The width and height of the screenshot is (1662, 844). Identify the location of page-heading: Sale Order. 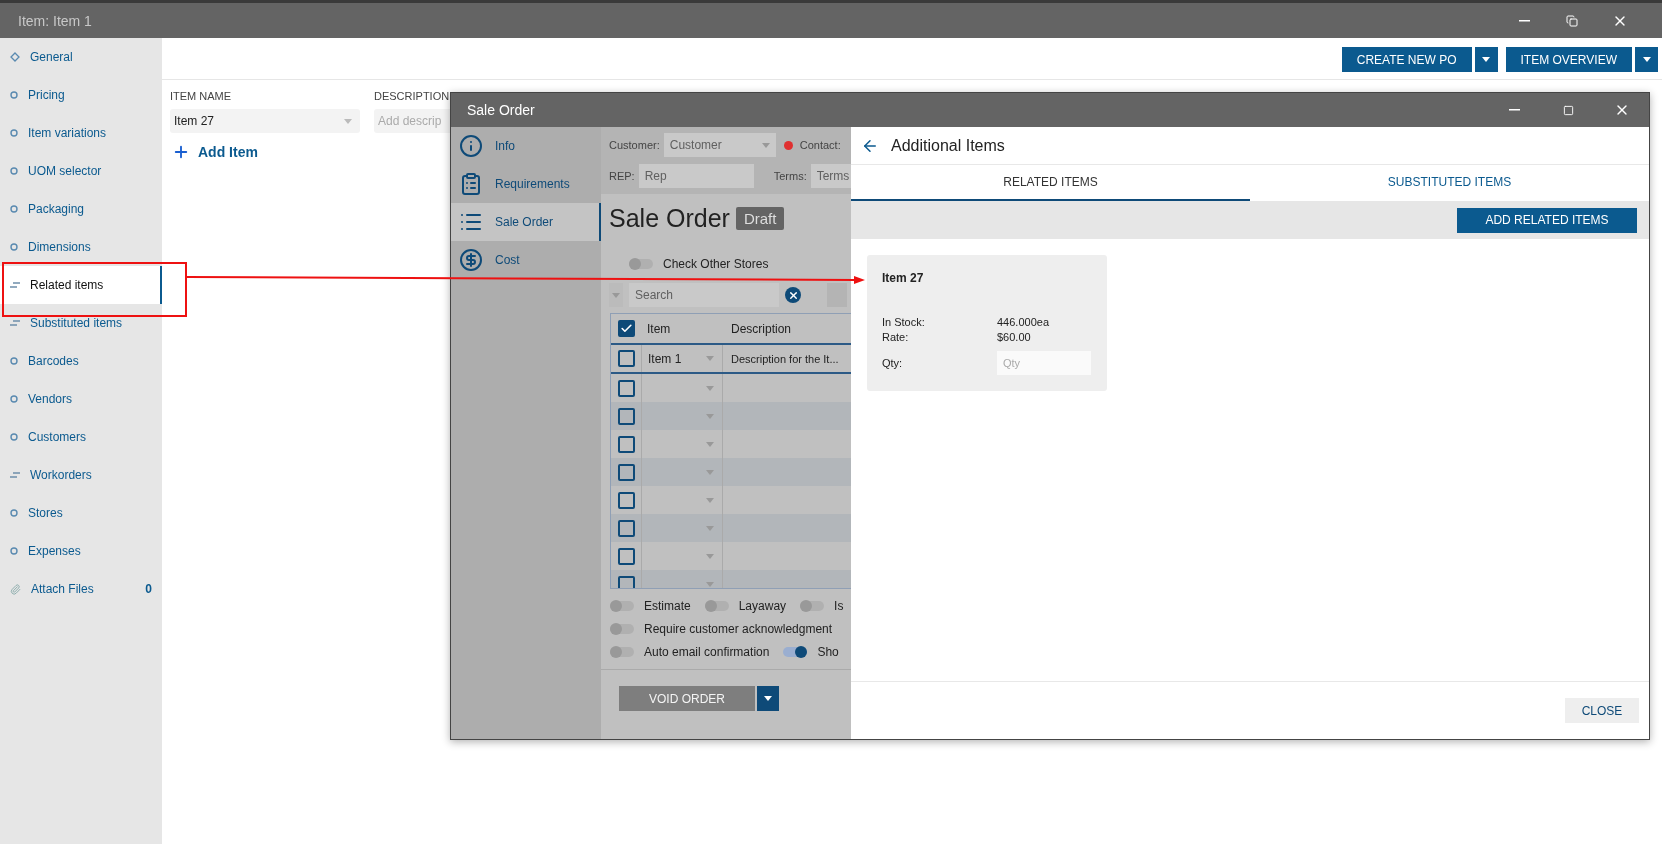
(669, 218).